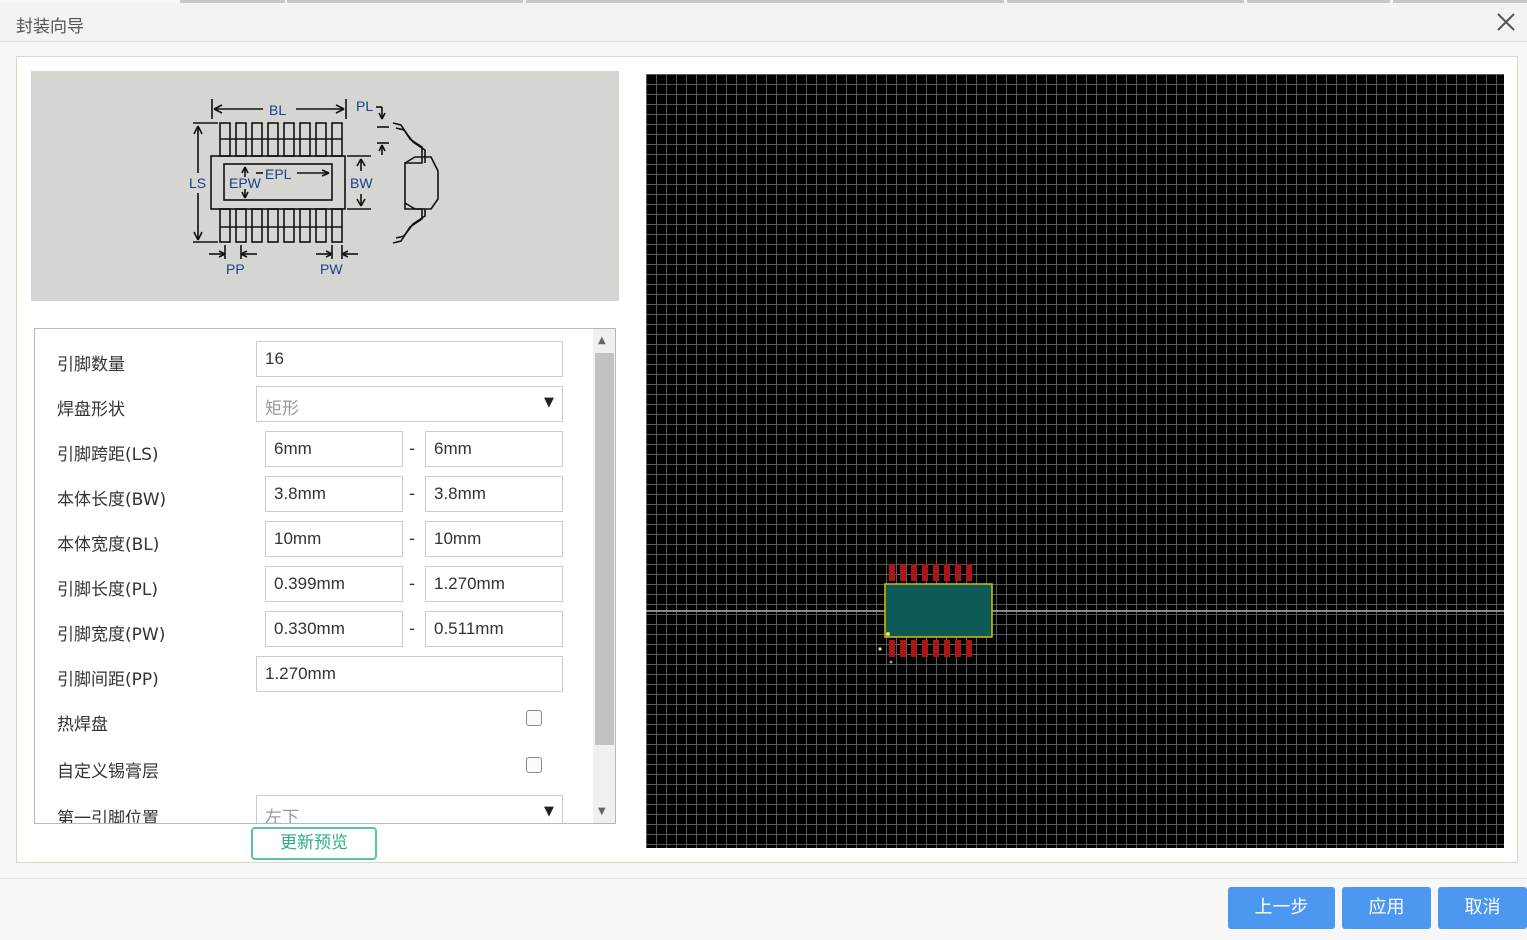  What do you see at coordinates (313, 721) in the screenshot?
I see `thermal-pad-row: 热焊盘` at bounding box center [313, 721].